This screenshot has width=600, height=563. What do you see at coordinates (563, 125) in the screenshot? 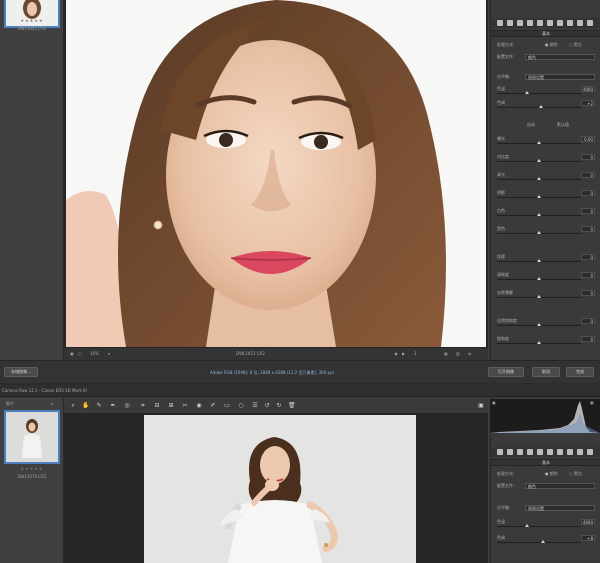
I see `default-link: 默认值` at bounding box center [563, 125].